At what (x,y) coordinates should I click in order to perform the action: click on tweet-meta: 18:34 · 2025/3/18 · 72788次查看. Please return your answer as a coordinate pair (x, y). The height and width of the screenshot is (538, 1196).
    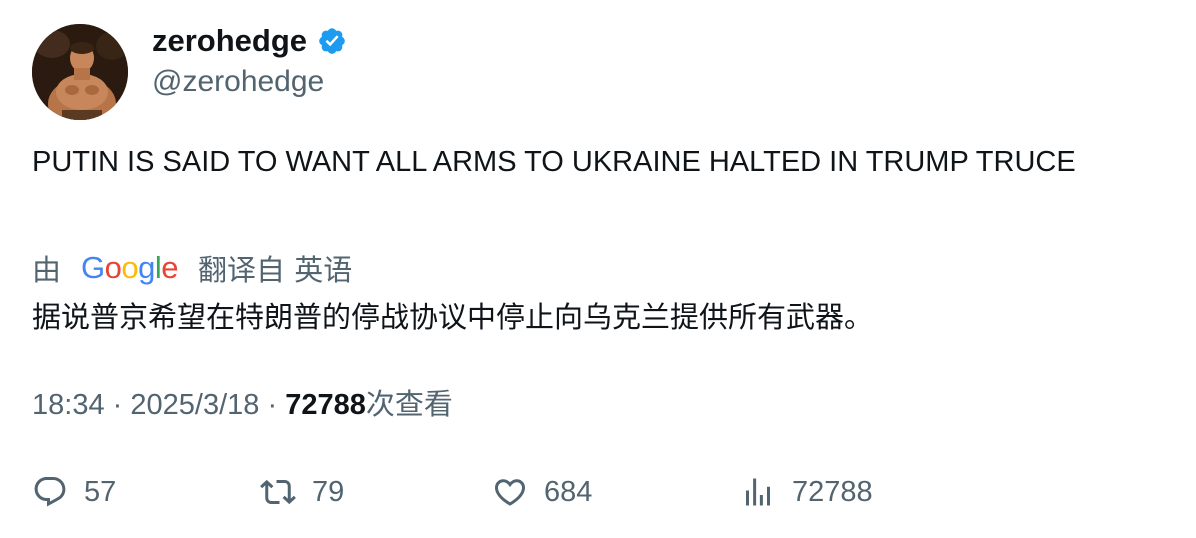
    Looking at the image, I should click on (242, 404).